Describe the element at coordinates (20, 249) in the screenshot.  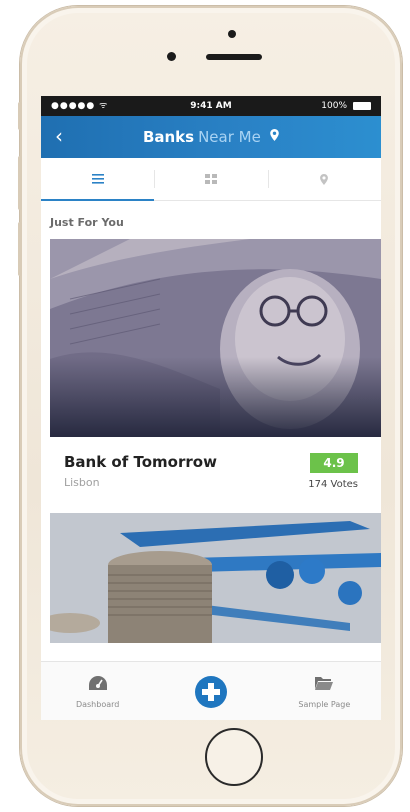
I see `volume-down-button` at that location.